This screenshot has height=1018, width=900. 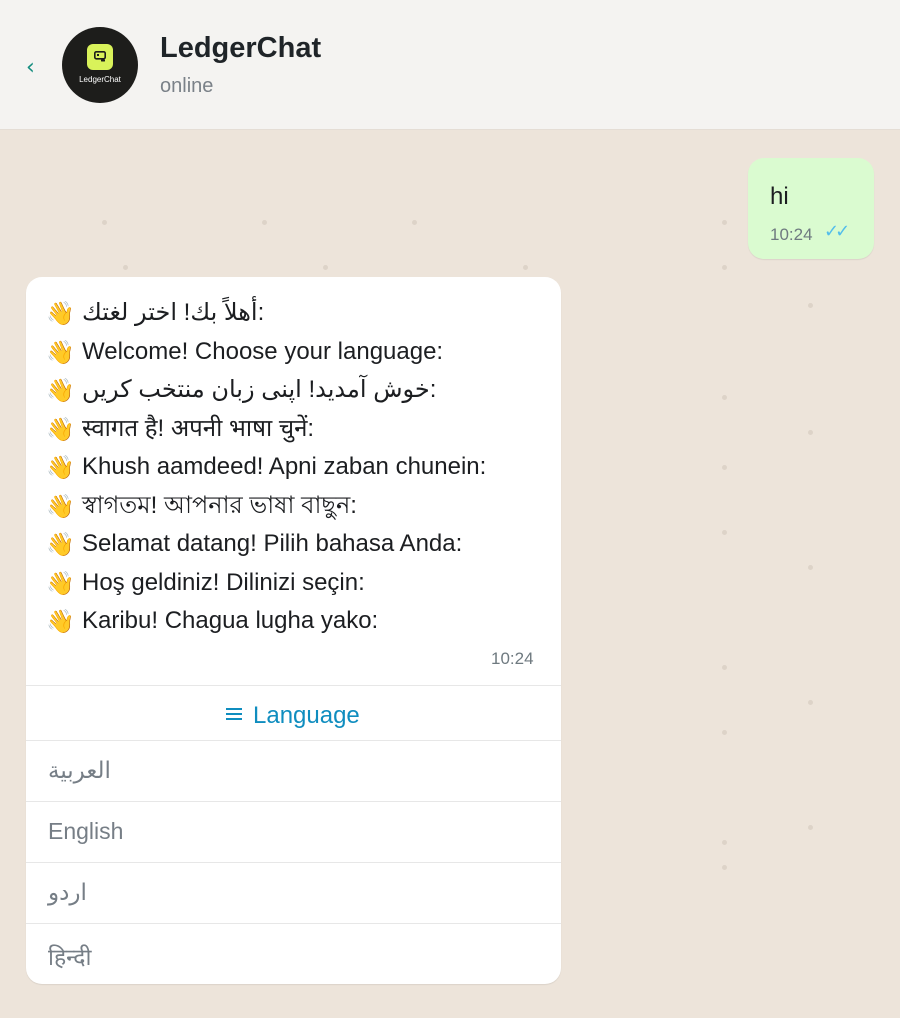 What do you see at coordinates (30, 67) in the screenshot?
I see `chevron-left-icon: ‹` at bounding box center [30, 67].